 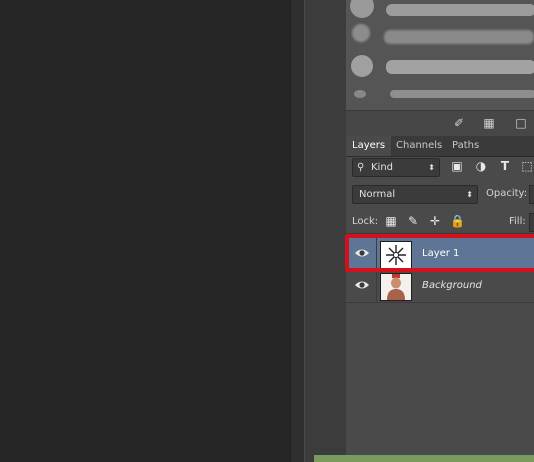 What do you see at coordinates (505, 166) in the screenshot?
I see `type-layer-filter-icon: T` at bounding box center [505, 166].